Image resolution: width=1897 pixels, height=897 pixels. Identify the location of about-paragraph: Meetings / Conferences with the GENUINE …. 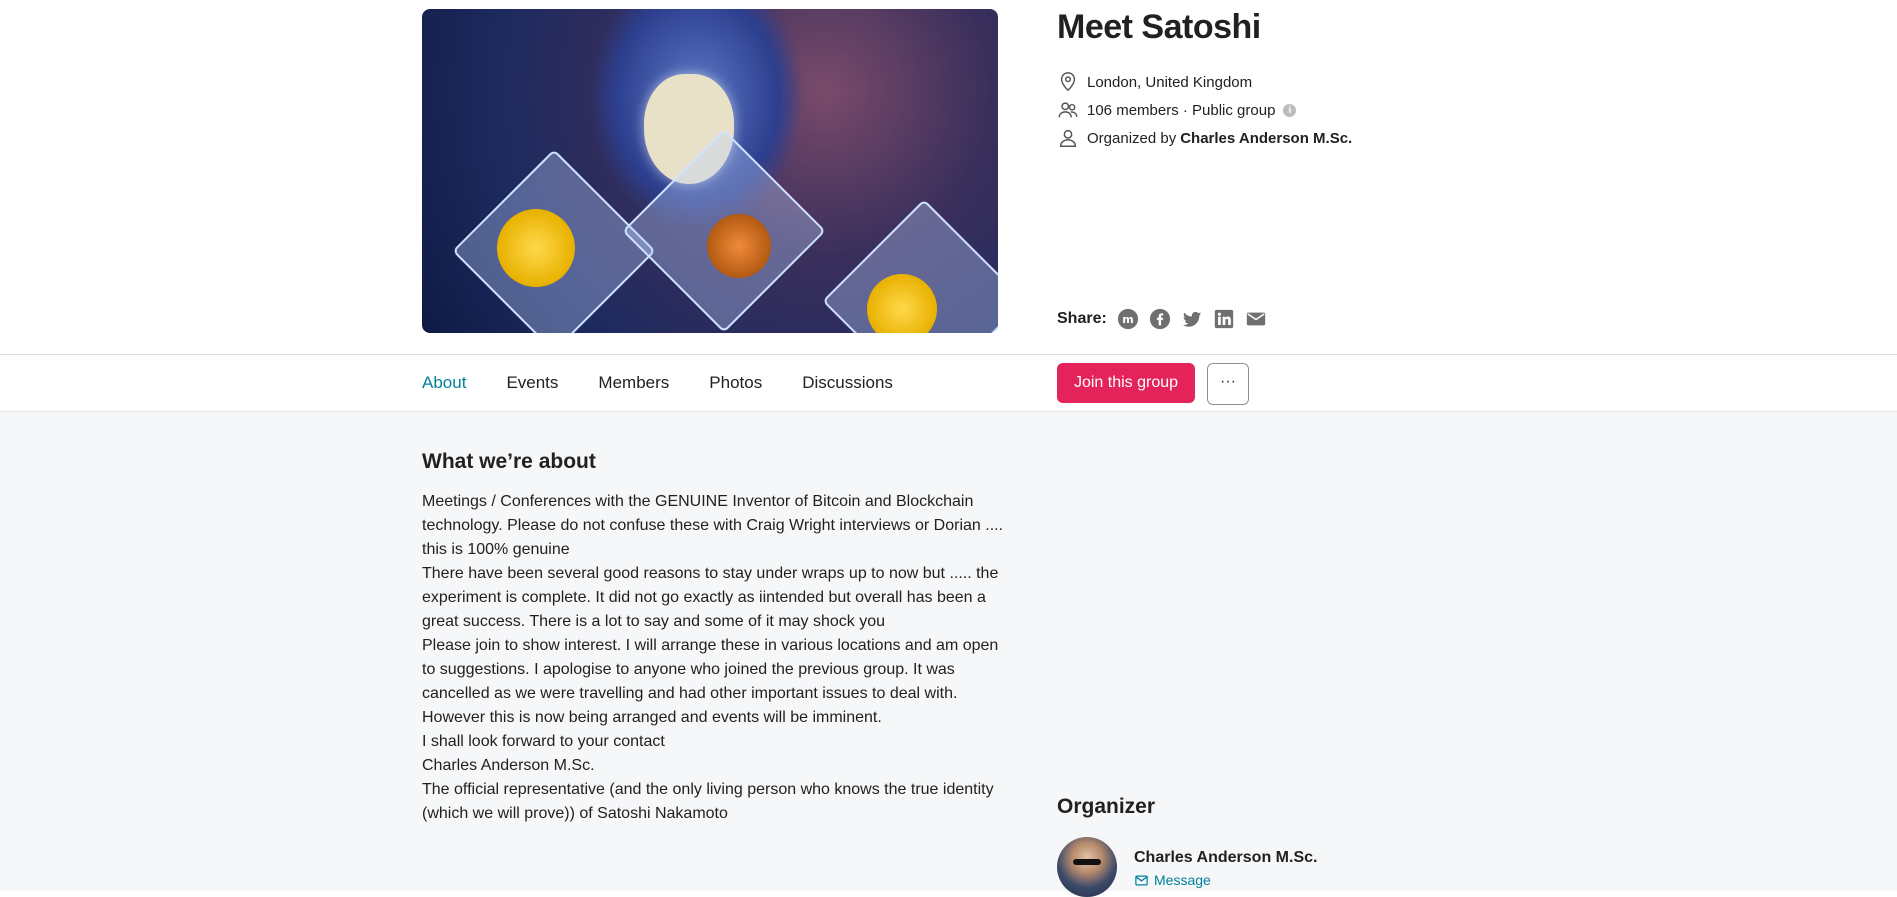
(713, 525).